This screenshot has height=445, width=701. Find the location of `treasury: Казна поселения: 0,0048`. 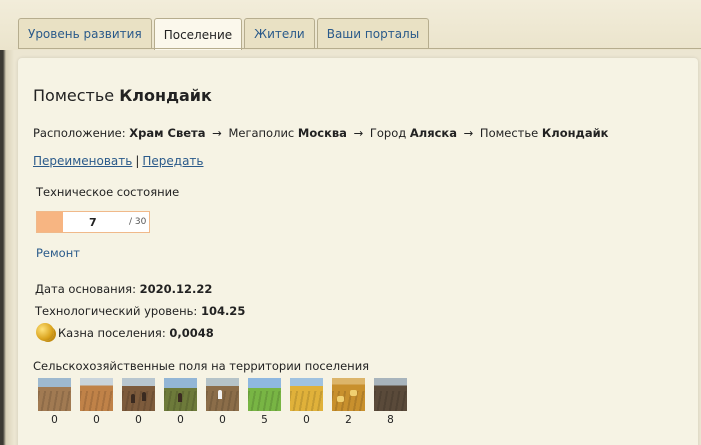

treasury: Казна поселения: 0,0048 is located at coordinates (136, 333).